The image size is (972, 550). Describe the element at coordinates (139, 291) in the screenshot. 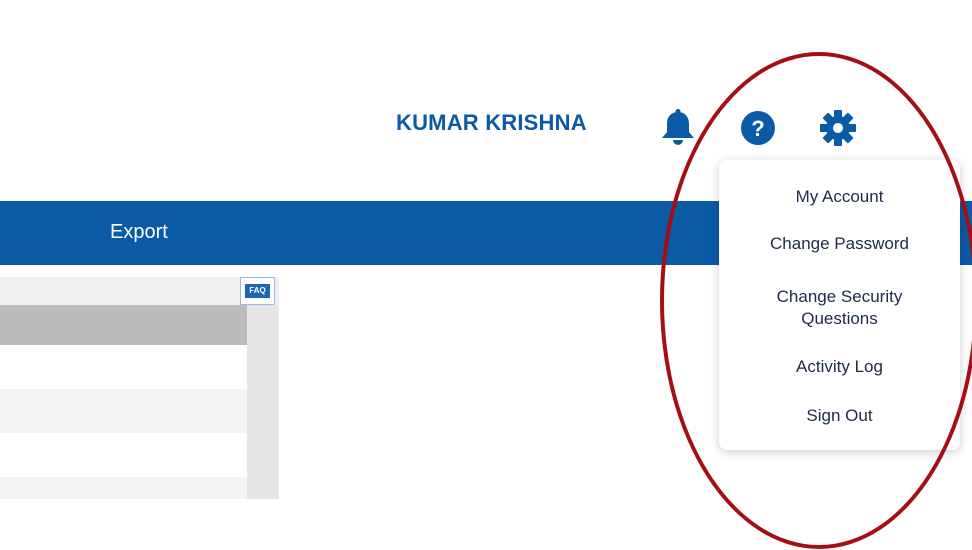

I see `panel-toolbar` at that location.